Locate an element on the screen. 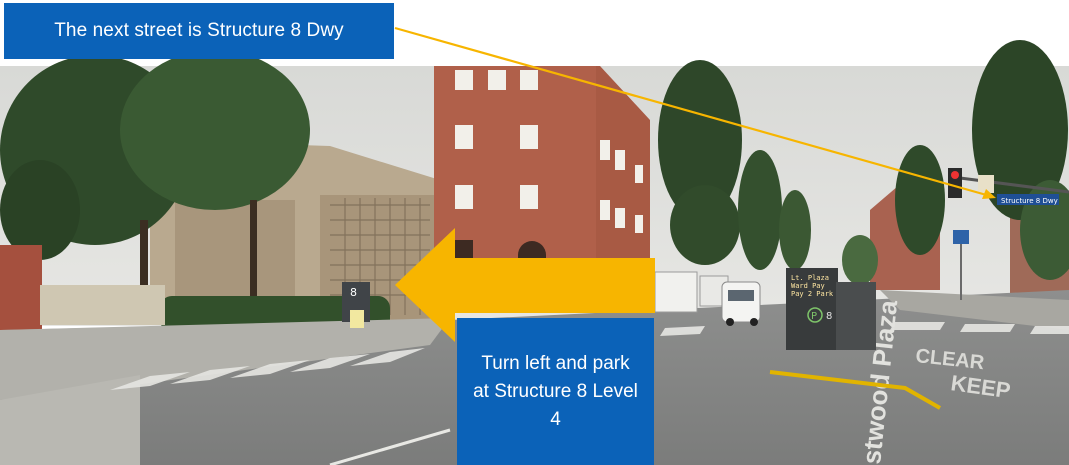 This screenshot has height=465, width=1069. kiosk-logo: P is located at coordinates (814, 316).